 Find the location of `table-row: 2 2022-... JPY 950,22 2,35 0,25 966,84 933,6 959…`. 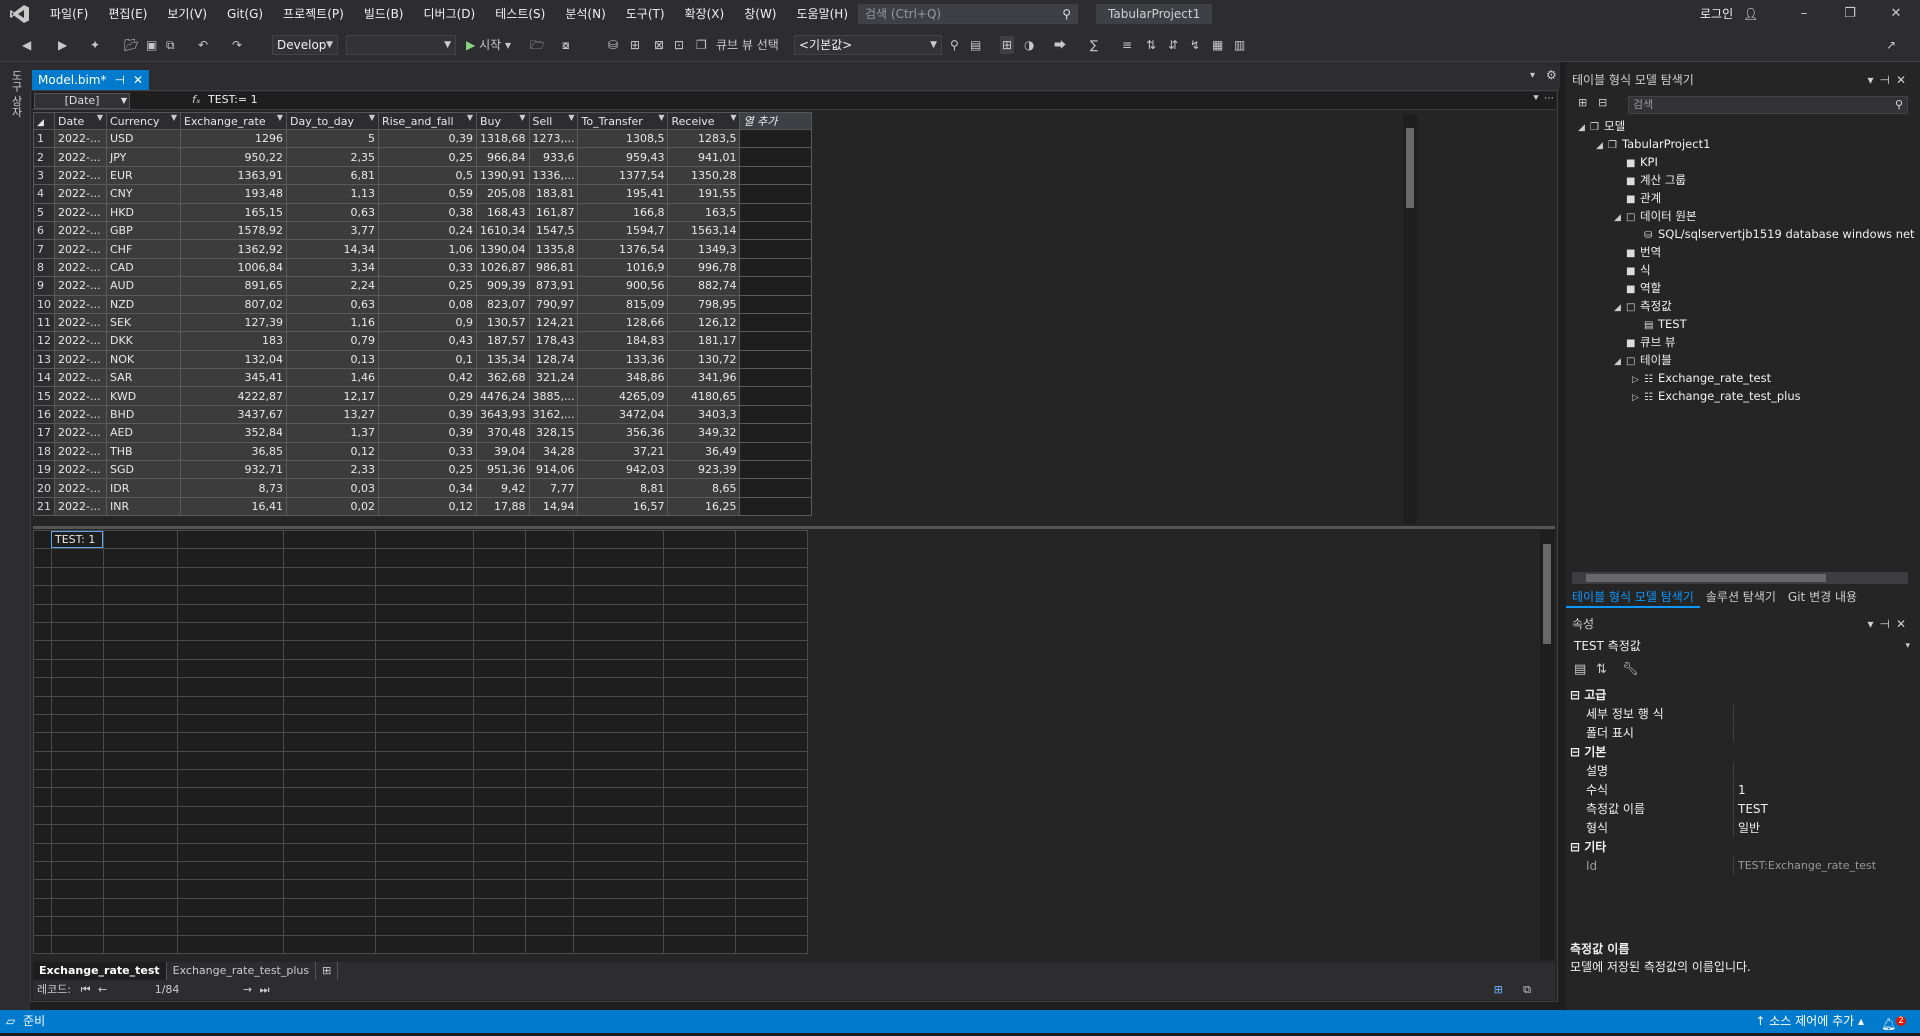

table-row: 2 2022-... JPY 950,22 2,35 0,25 966,84 933,6 959… is located at coordinates (423, 157).